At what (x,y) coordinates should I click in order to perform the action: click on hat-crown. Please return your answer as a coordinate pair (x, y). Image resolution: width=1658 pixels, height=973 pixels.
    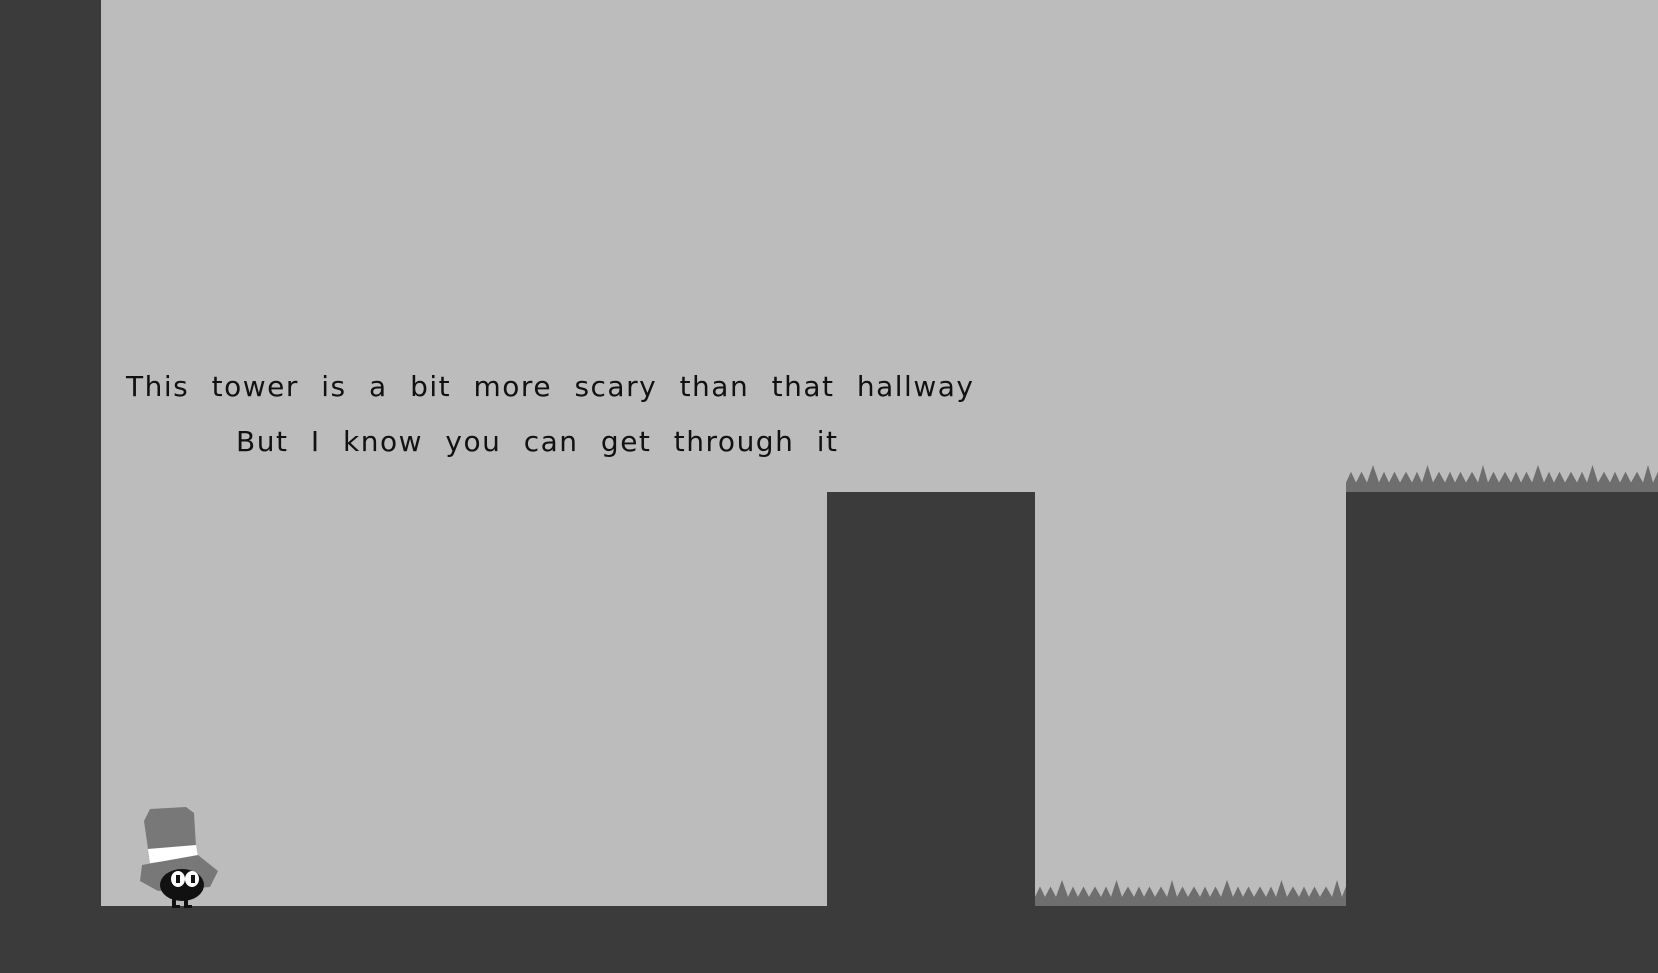
    Looking at the image, I should click on (170, 828).